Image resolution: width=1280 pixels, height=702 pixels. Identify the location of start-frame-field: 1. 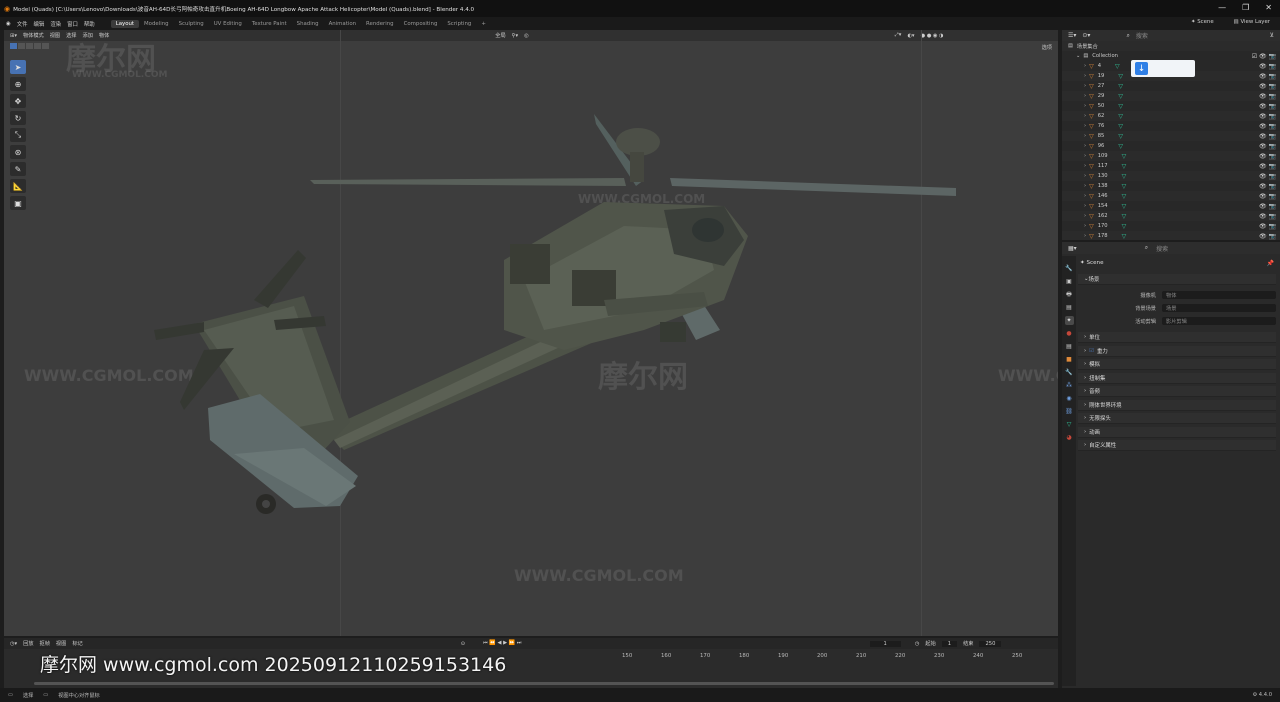
(949, 643).